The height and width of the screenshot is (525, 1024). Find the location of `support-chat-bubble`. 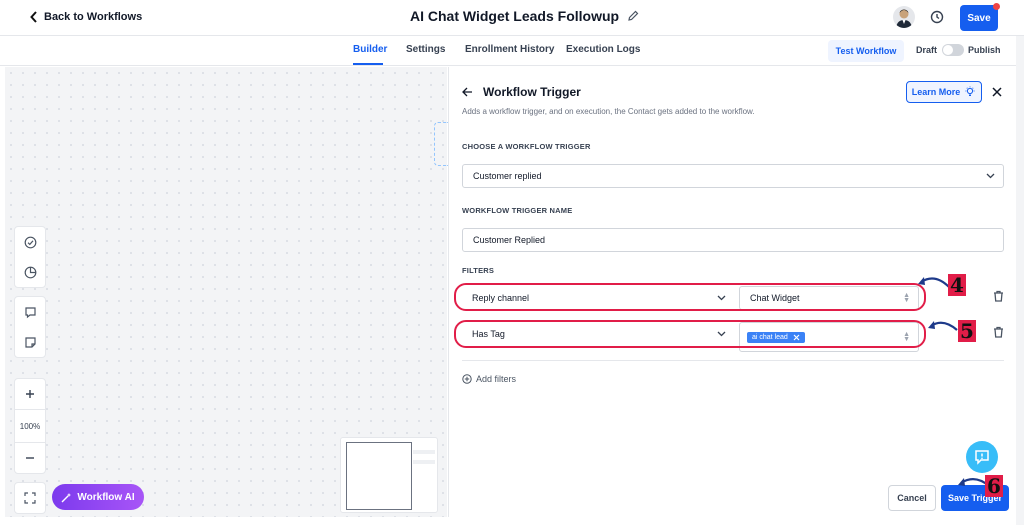

support-chat-bubble is located at coordinates (982, 457).